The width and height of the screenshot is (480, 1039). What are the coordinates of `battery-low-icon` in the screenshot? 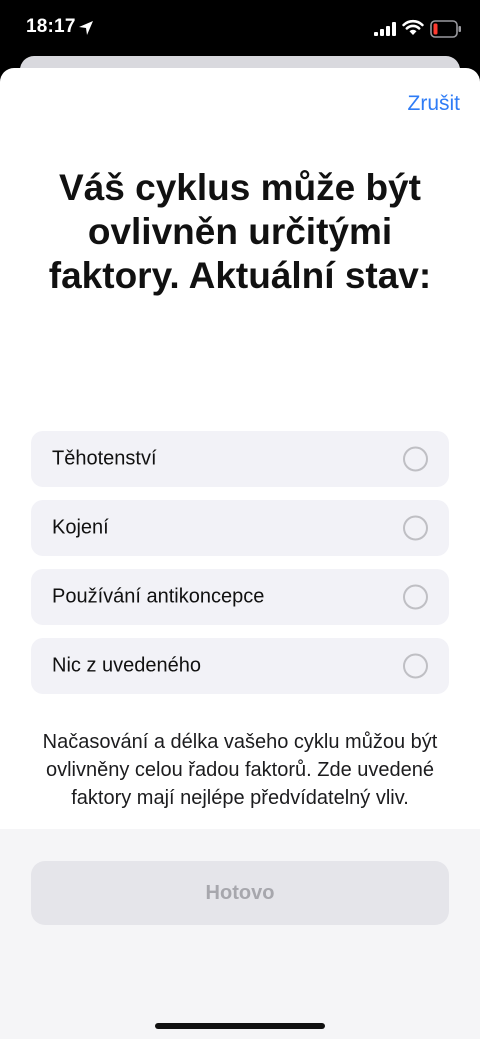 It's located at (445, 29).